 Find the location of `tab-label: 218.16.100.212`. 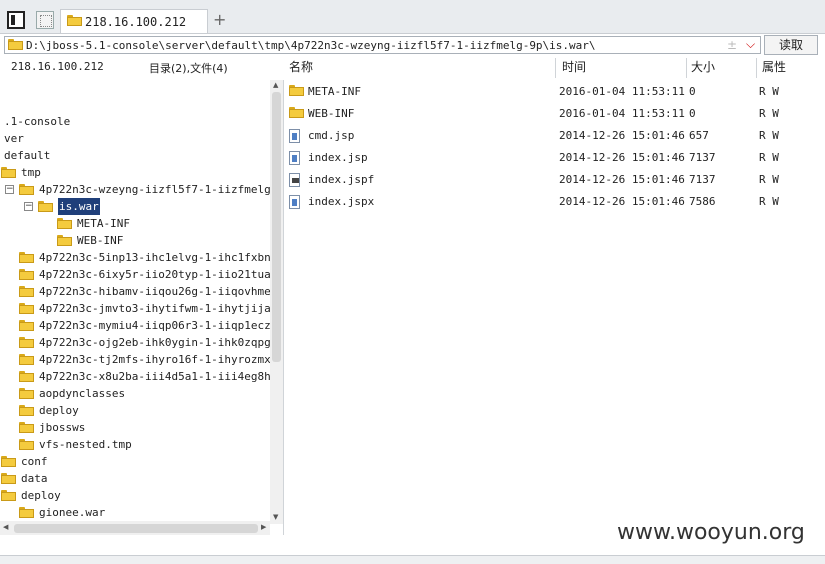

tab-label: 218.16.100.212 is located at coordinates (136, 22).